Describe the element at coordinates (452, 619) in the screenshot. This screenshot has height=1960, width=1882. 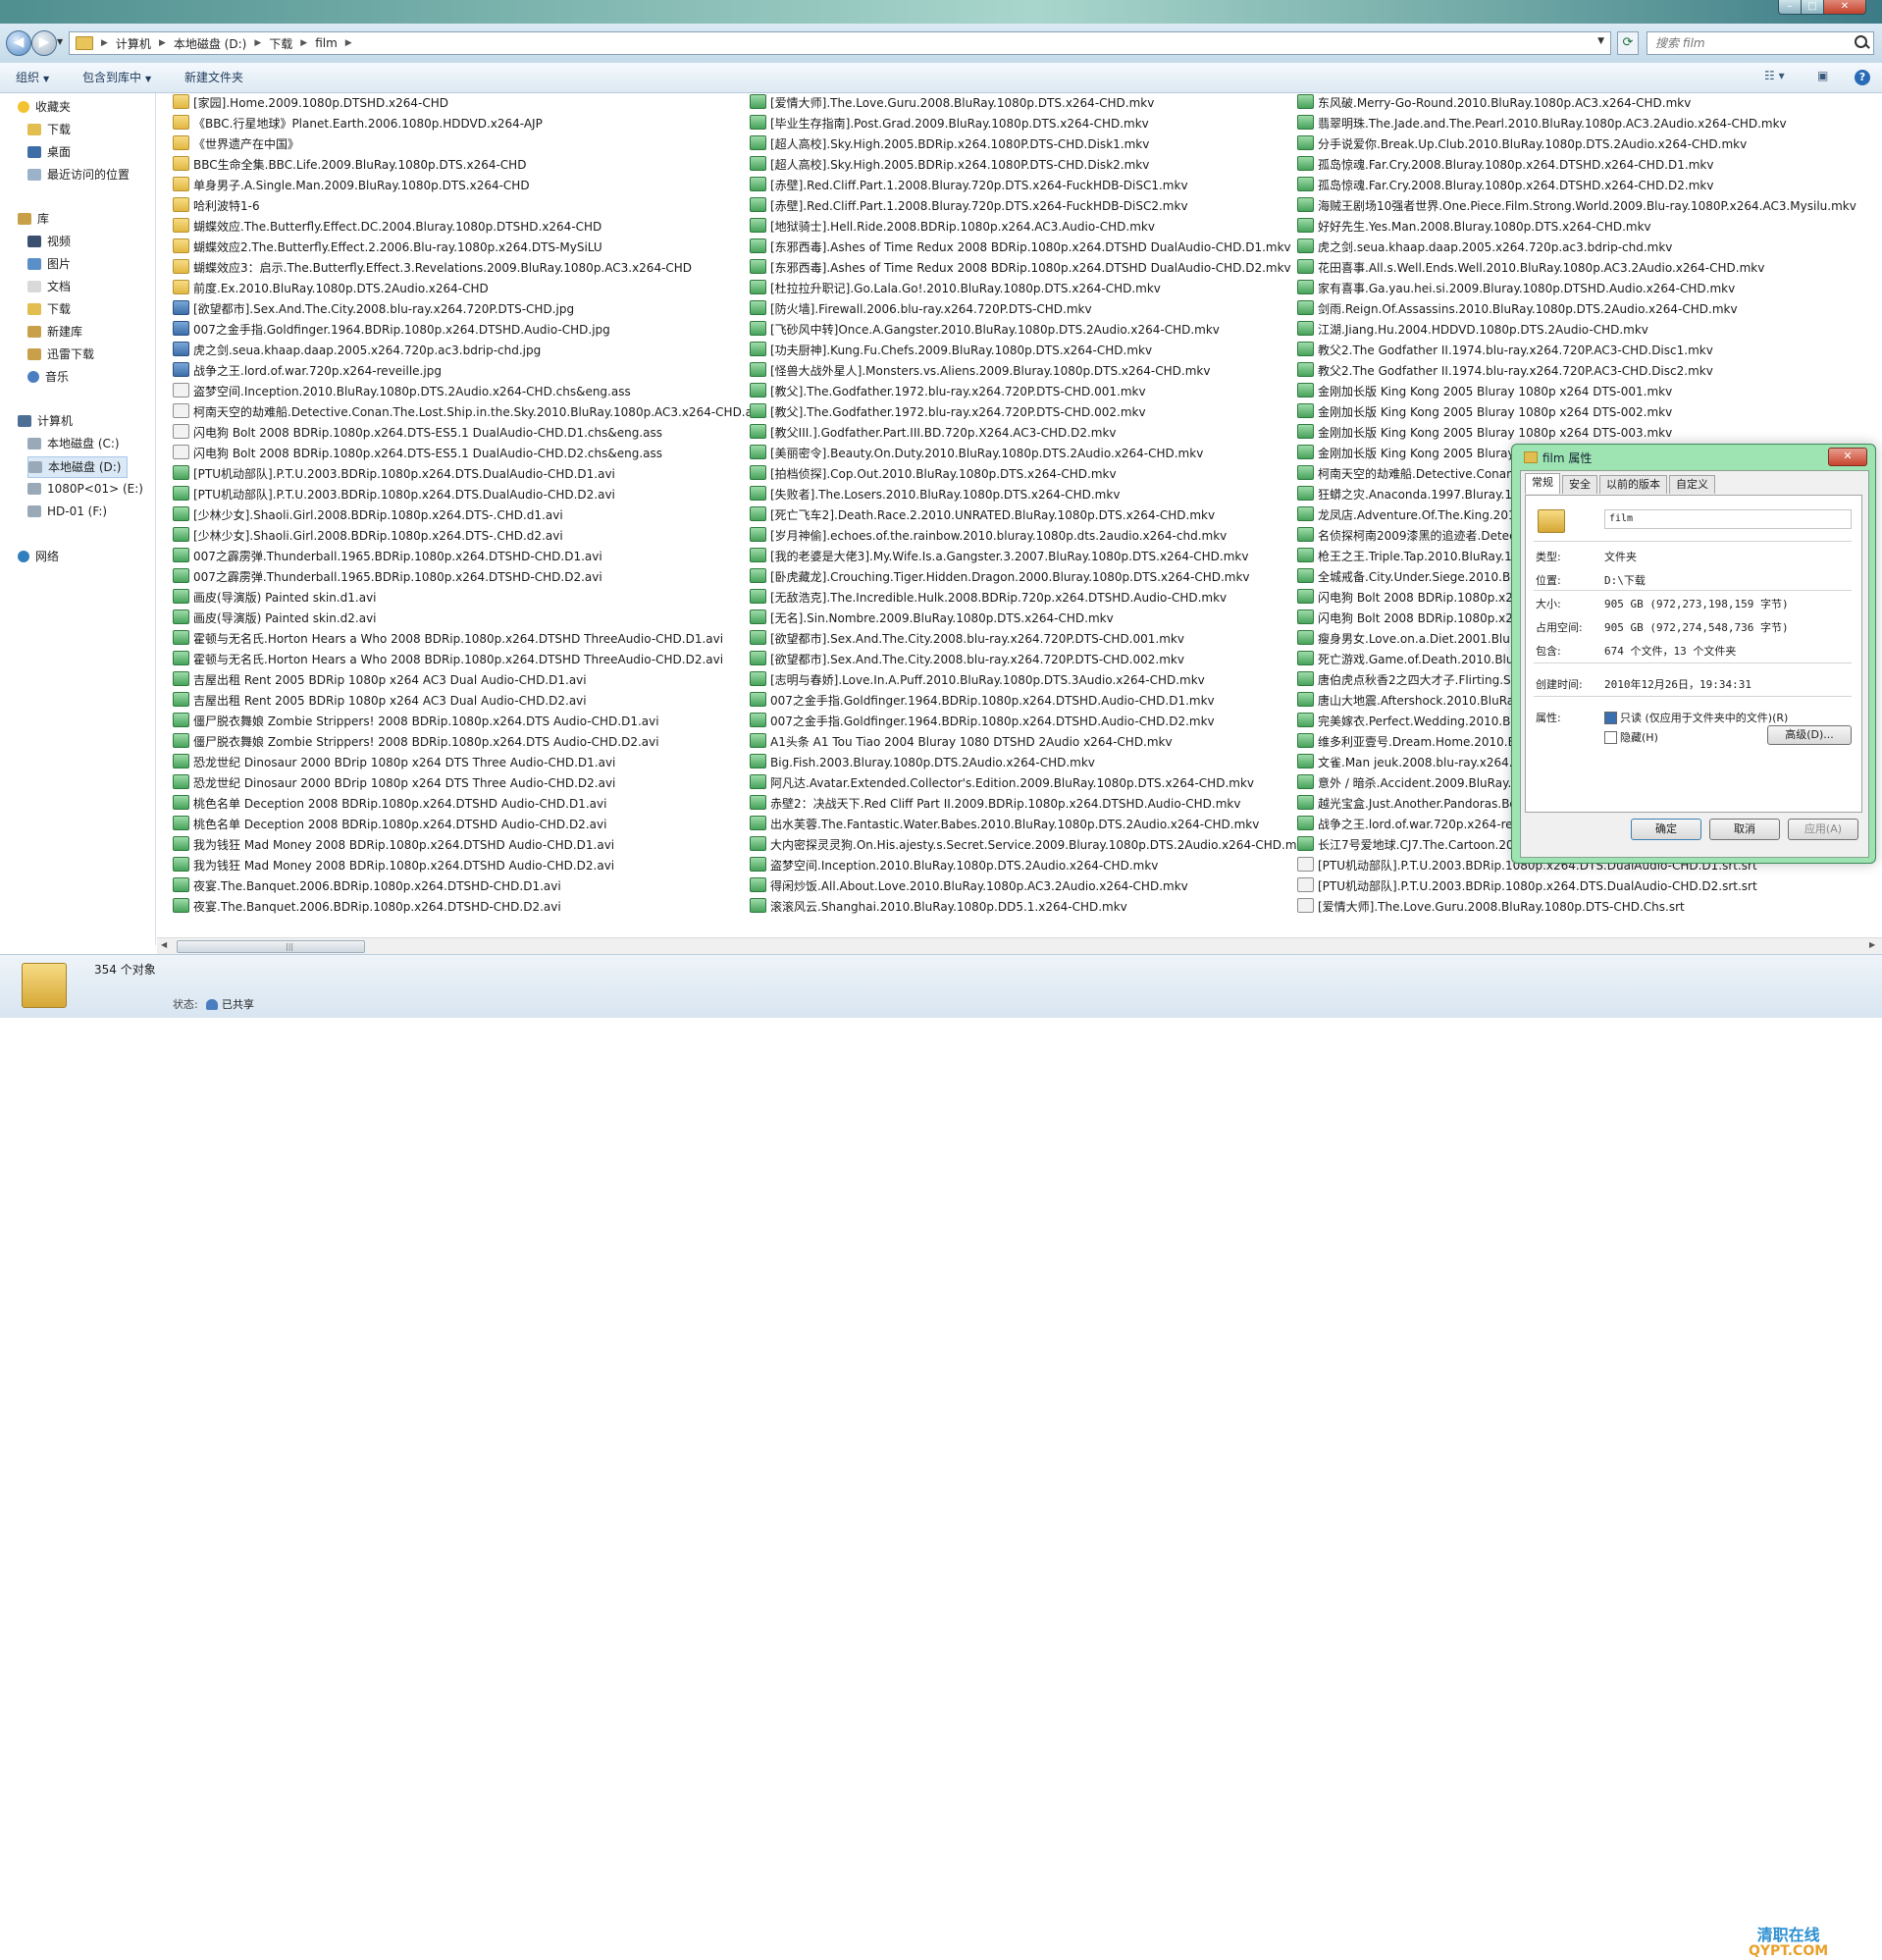
I see `file-item: 画皮(导演版) Painted skin.d2.avi` at that location.